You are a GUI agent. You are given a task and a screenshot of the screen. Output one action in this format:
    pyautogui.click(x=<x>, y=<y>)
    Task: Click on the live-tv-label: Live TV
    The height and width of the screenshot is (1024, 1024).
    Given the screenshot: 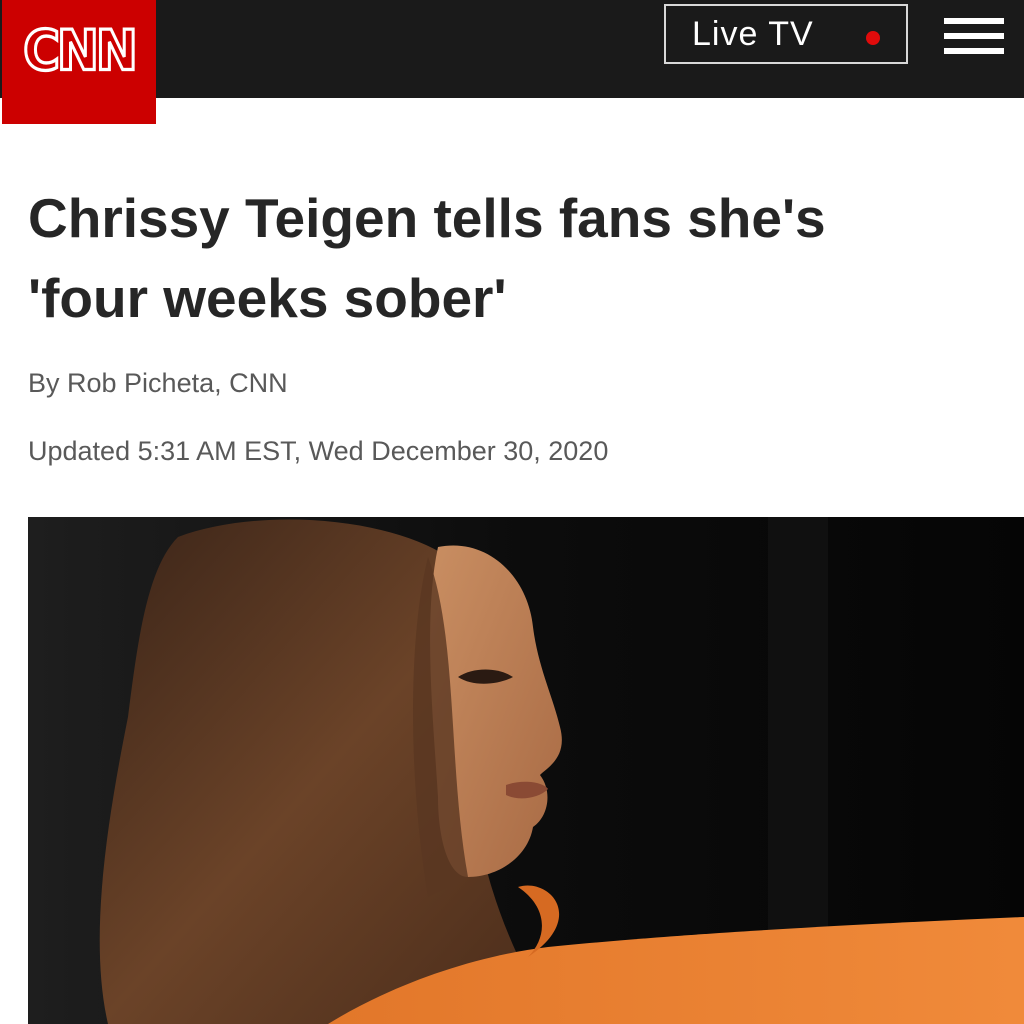 What is the action you would take?
    pyautogui.click(x=753, y=33)
    